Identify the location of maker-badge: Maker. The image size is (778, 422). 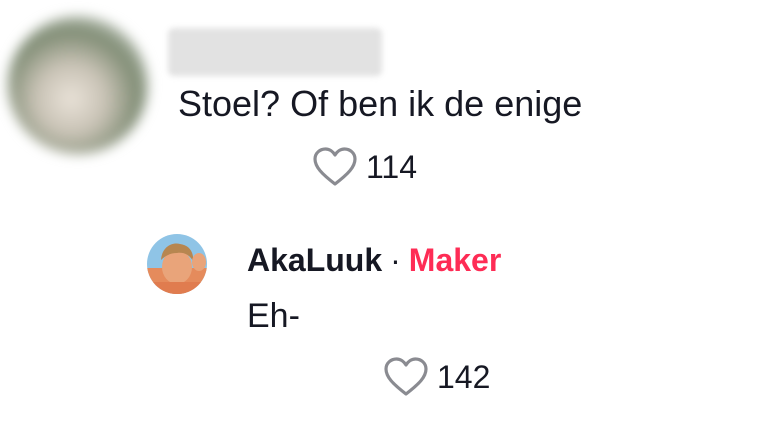
(455, 260).